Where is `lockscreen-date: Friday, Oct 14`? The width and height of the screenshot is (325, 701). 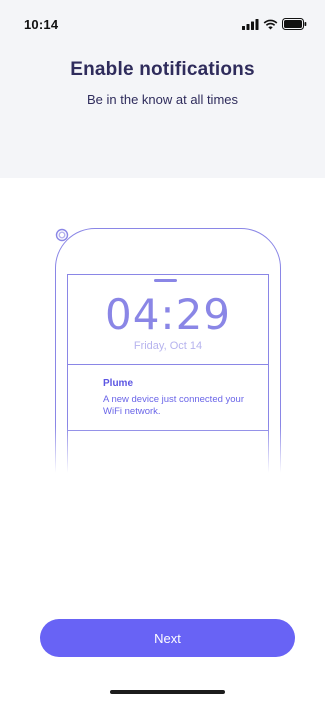 lockscreen-date: Friday, Oct 14 is located at coordinates (168, 346).